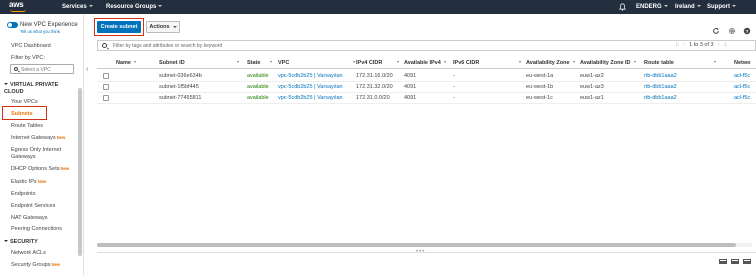  Describe the element at coordinates (35, 265) in the screenshot. I see `sidebar-item-security-groups: Security GroupsNew` at that location.